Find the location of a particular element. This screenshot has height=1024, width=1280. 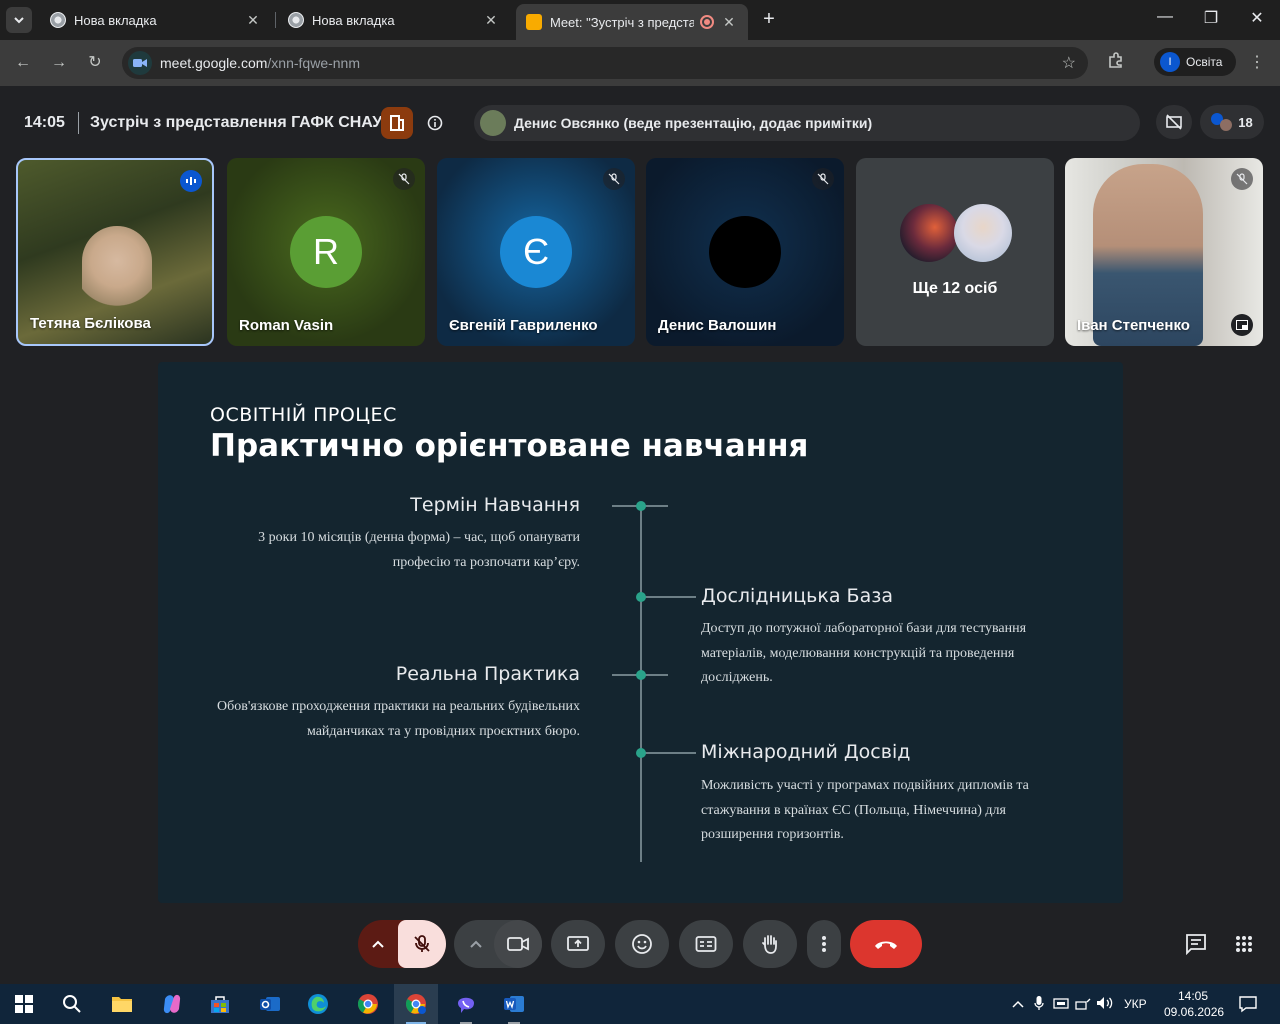

more-participants-tile: Ще 12 осіб is located at coordinates (955, 252).